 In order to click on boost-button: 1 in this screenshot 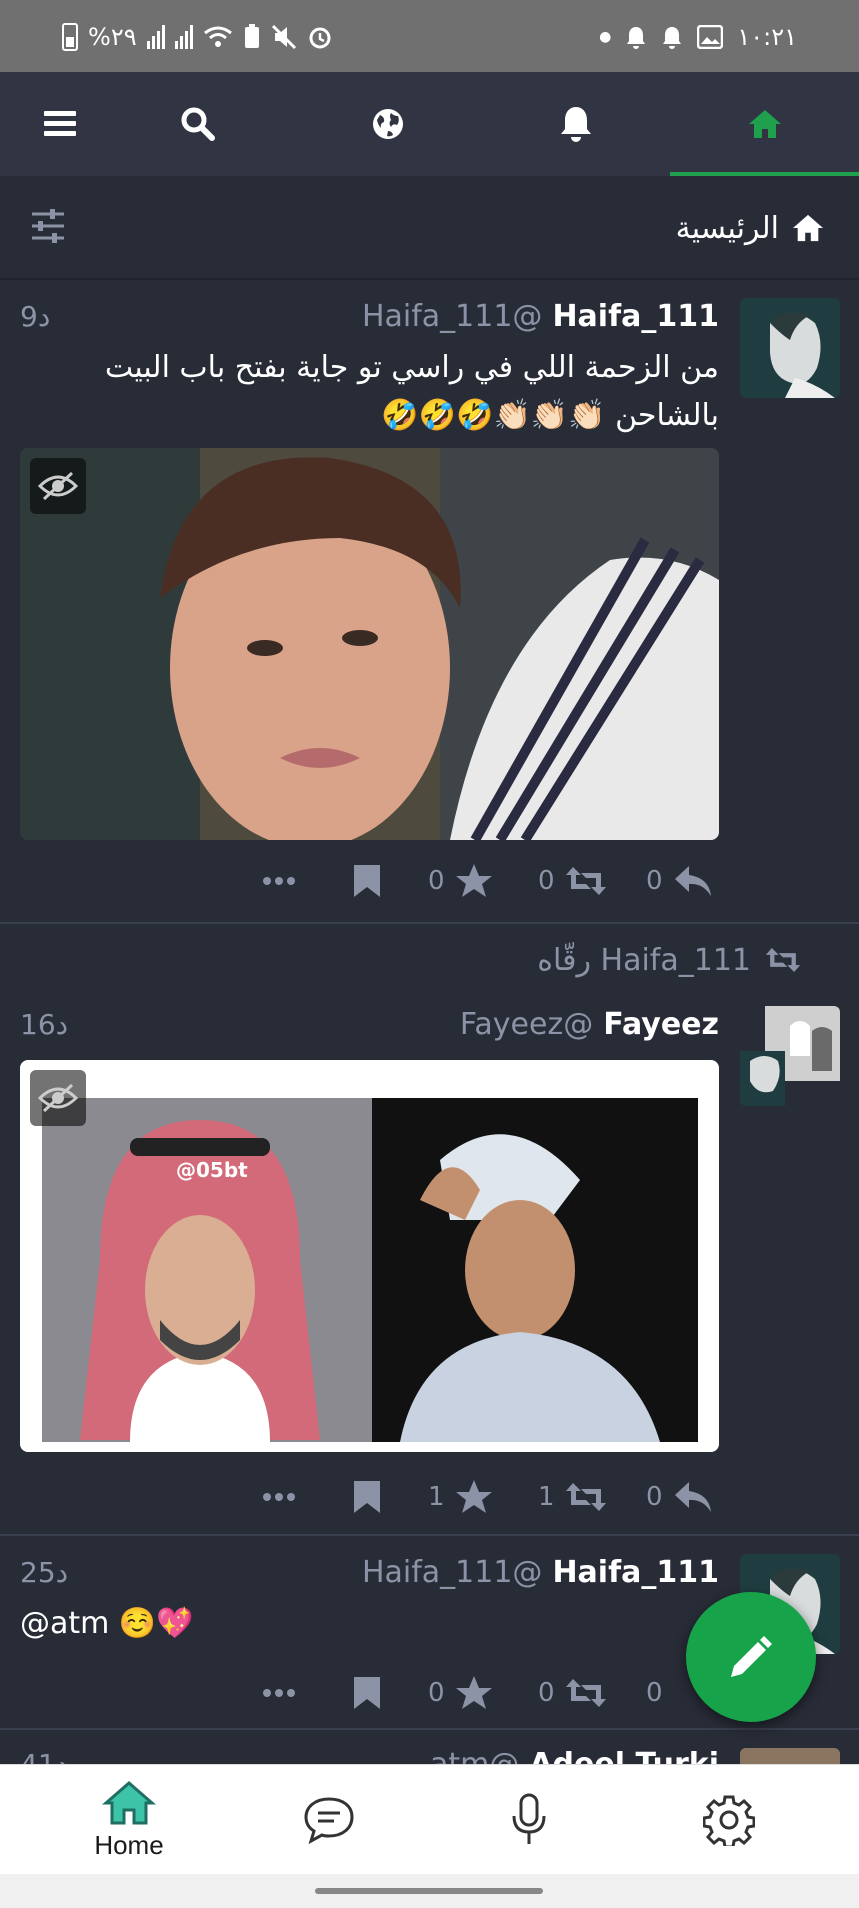, I will do `click(572, 1497)`.